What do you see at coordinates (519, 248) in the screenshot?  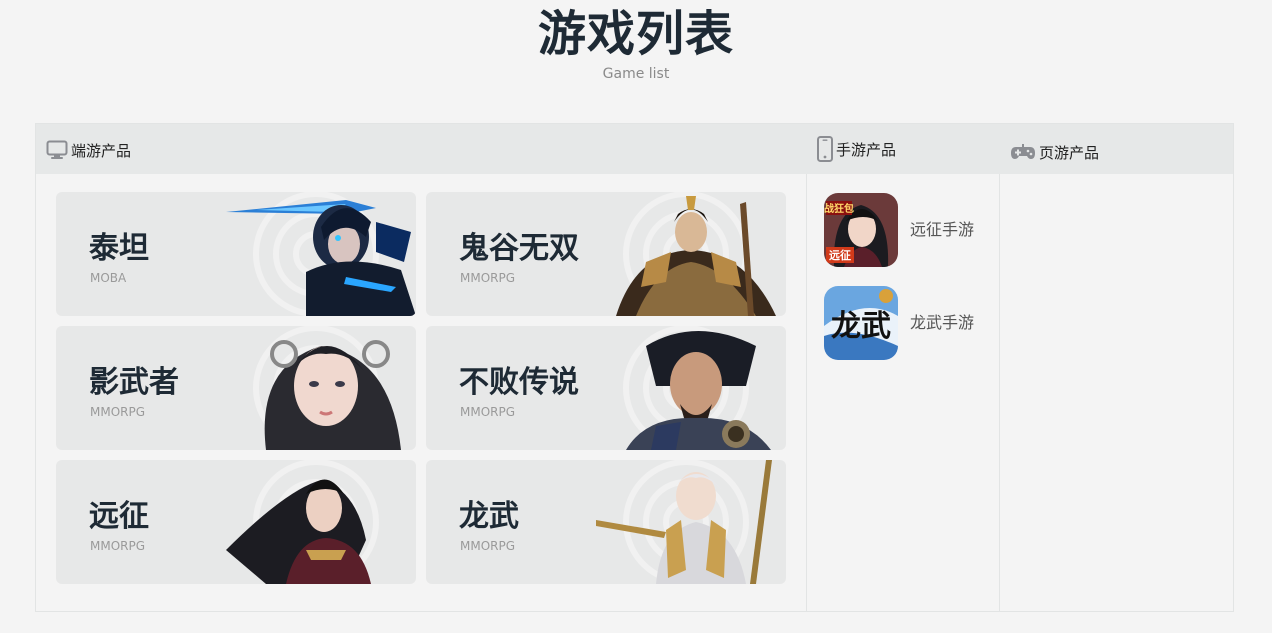 I see `game-title: 鬼谷无双` at bounding box center [519, 248].